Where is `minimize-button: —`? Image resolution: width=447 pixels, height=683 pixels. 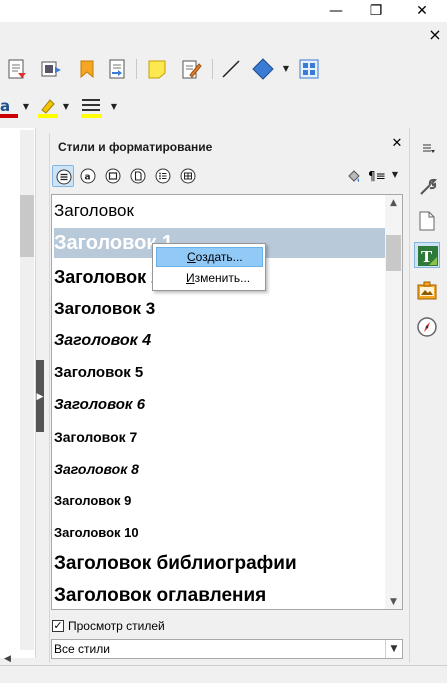 minimize-button: — is located at coordinates (336, 11).